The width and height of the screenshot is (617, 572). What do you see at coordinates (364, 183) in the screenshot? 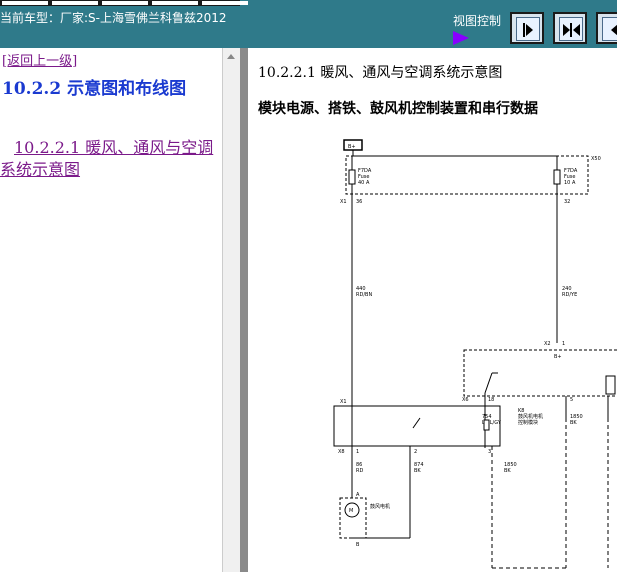
I see `fuse-left-rating: 40 A` at bounding box center [364, 183].